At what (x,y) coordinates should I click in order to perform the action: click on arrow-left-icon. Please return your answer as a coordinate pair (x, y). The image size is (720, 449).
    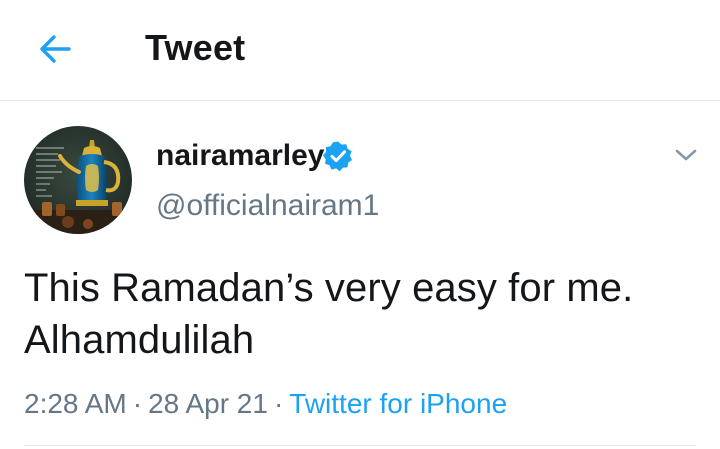
    Looking at the image, I should click on (55, 49).